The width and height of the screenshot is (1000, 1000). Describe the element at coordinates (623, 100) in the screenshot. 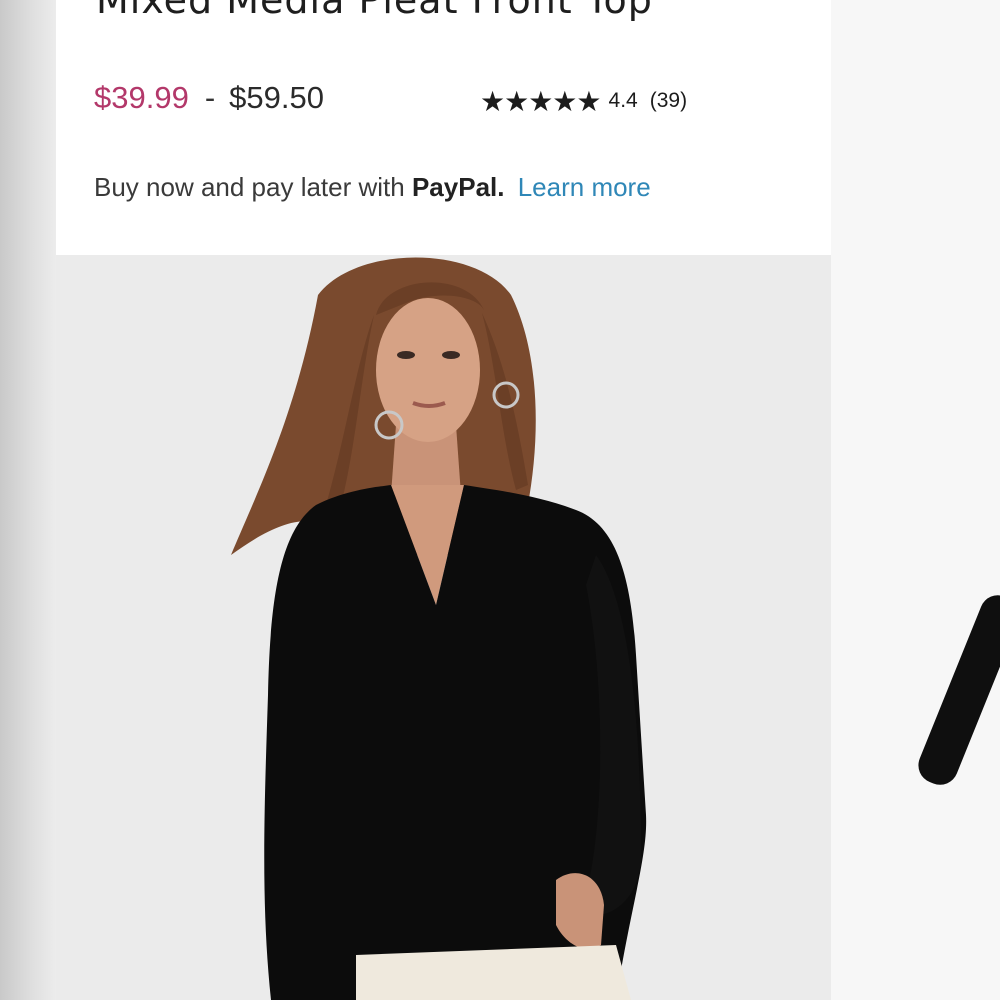

I see `rating-value: 4.4` at that location.